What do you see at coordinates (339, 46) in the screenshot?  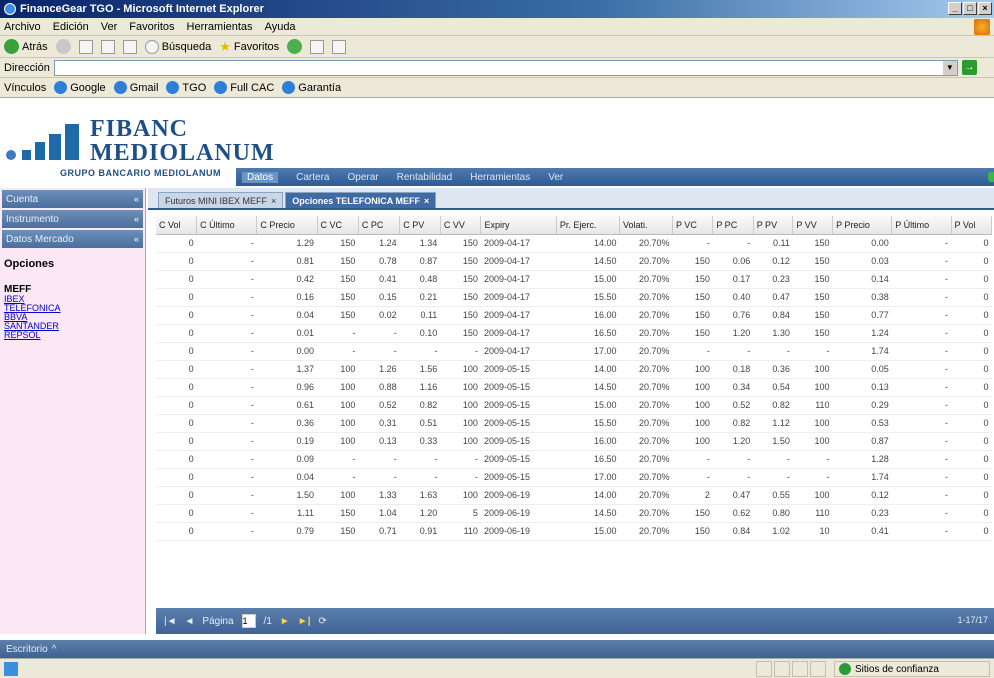 I see `print-icon` at bounding box center [339, 46].